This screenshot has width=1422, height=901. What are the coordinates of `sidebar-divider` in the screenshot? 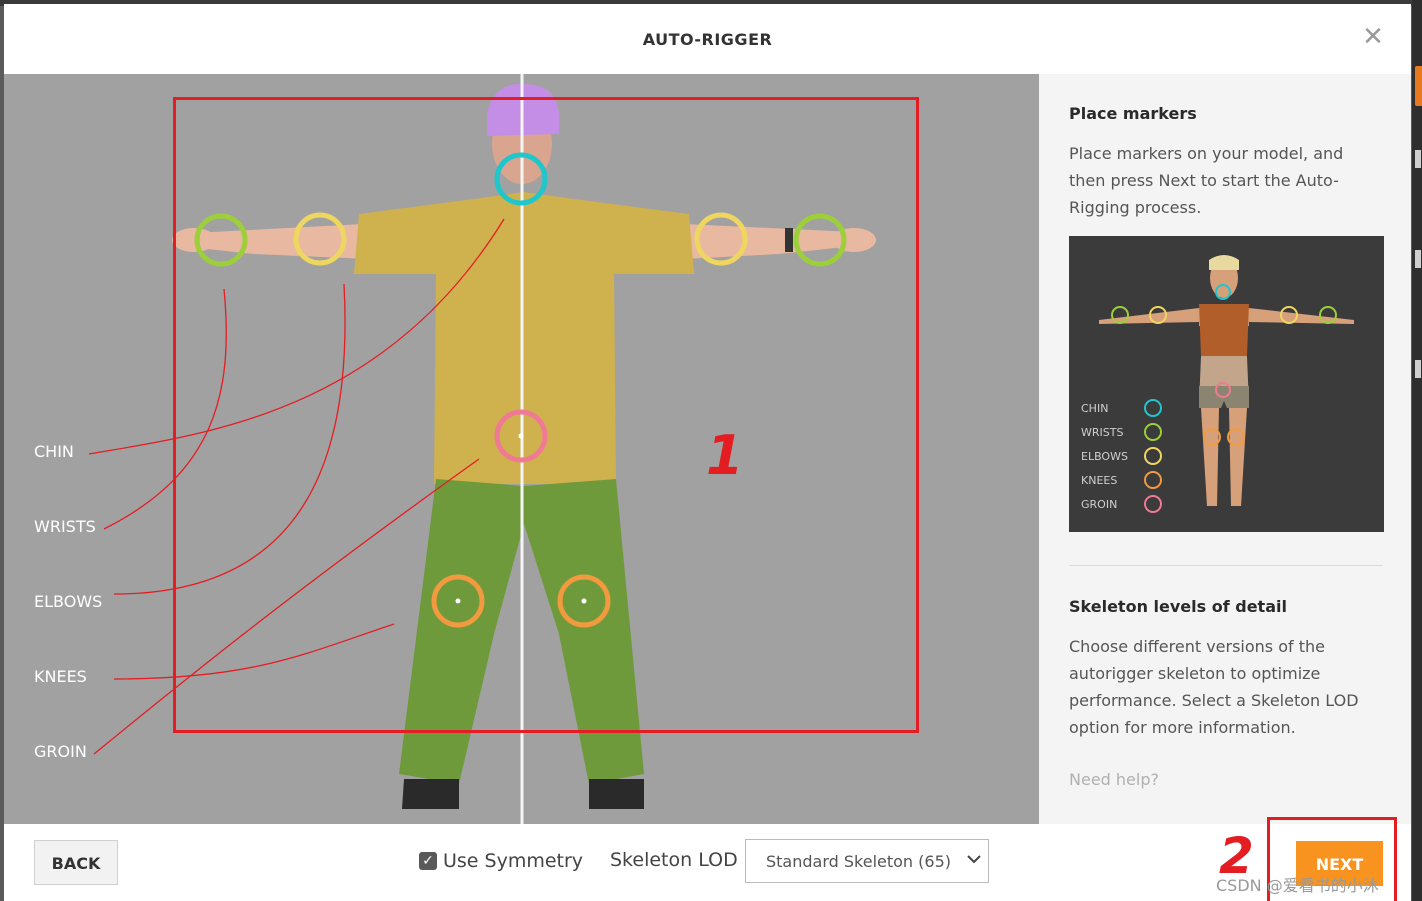 It's located at (1226, 565).